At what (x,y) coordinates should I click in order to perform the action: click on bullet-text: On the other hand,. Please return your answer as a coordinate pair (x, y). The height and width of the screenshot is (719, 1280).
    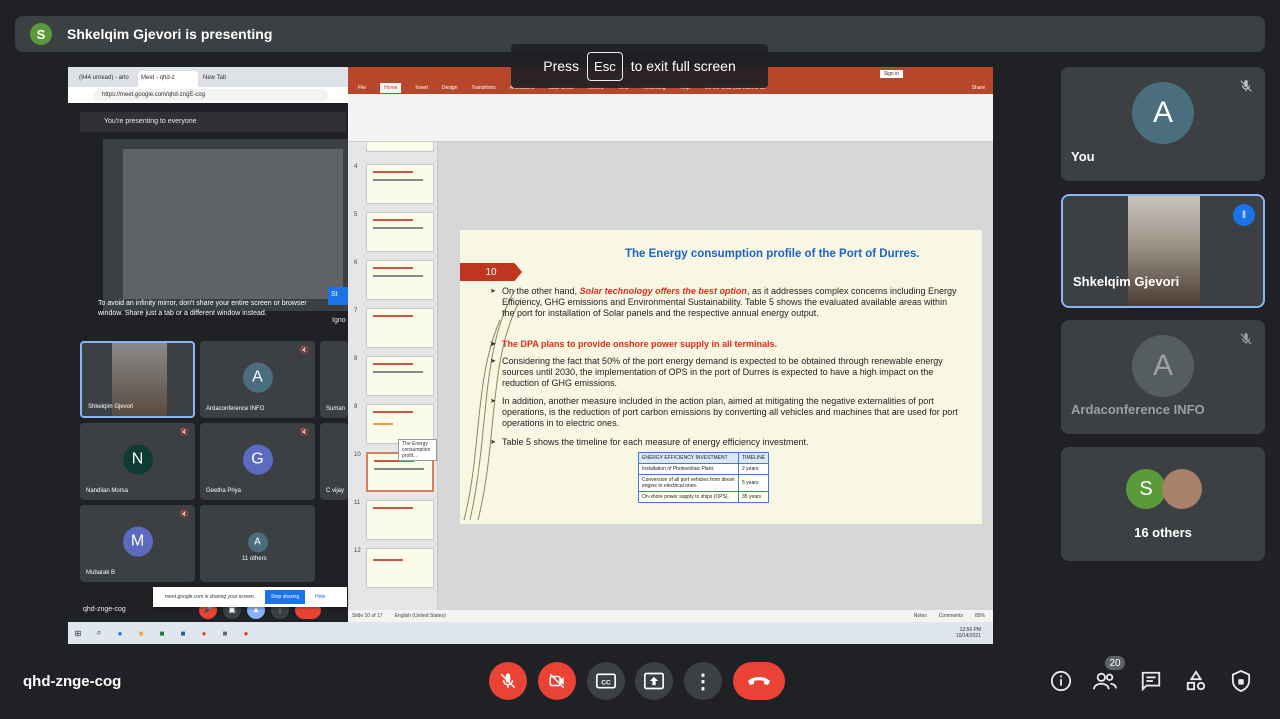
    Looking at the image, I should click on (540, 291).